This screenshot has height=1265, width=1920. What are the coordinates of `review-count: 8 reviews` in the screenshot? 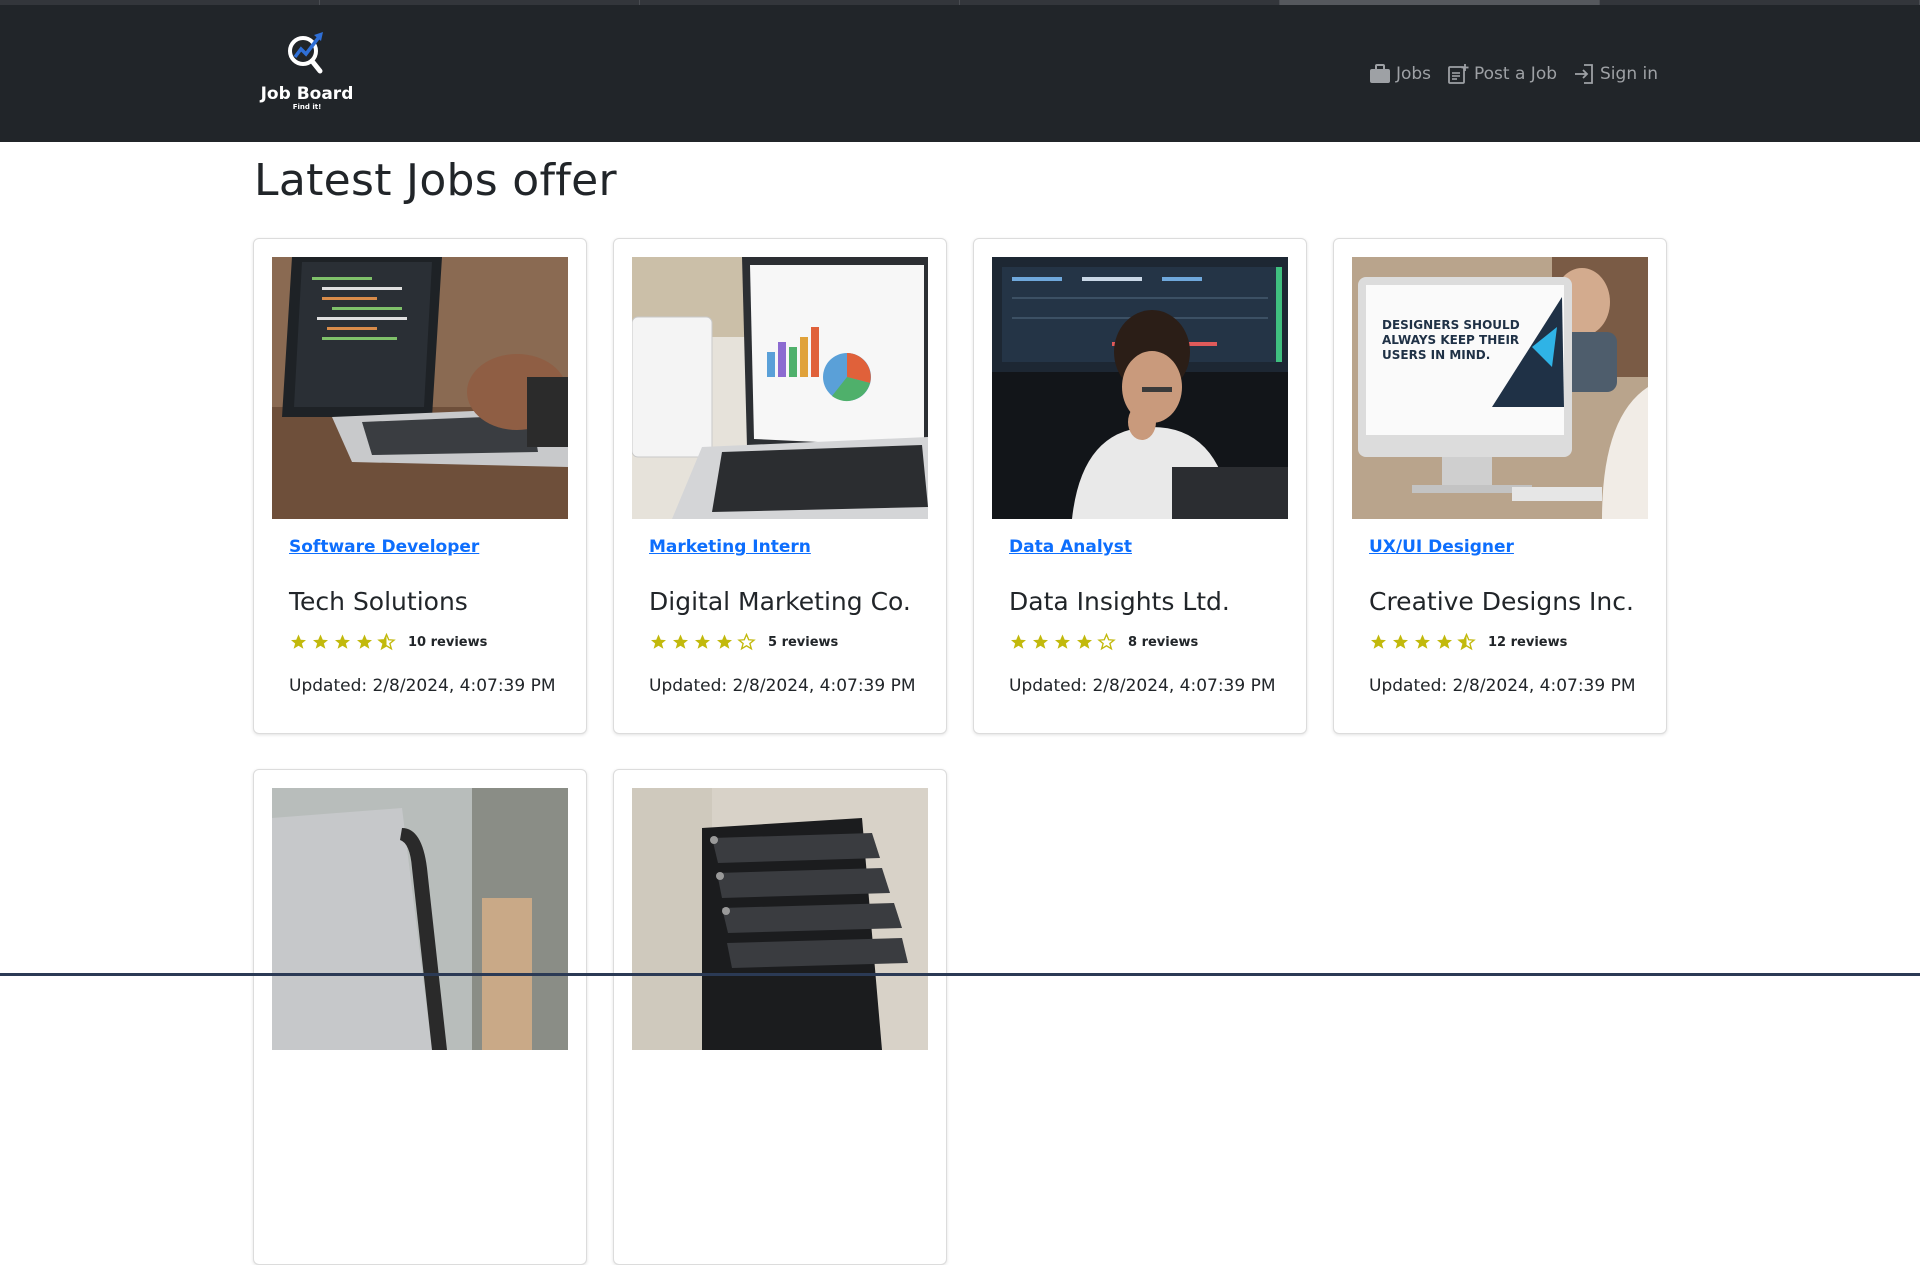 It's located at (1163, 642).